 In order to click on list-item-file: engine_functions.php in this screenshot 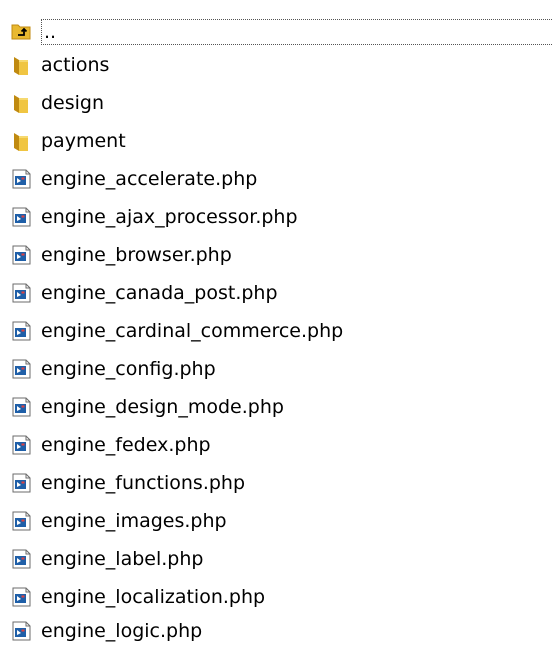, I will do `click(122, 483)`.